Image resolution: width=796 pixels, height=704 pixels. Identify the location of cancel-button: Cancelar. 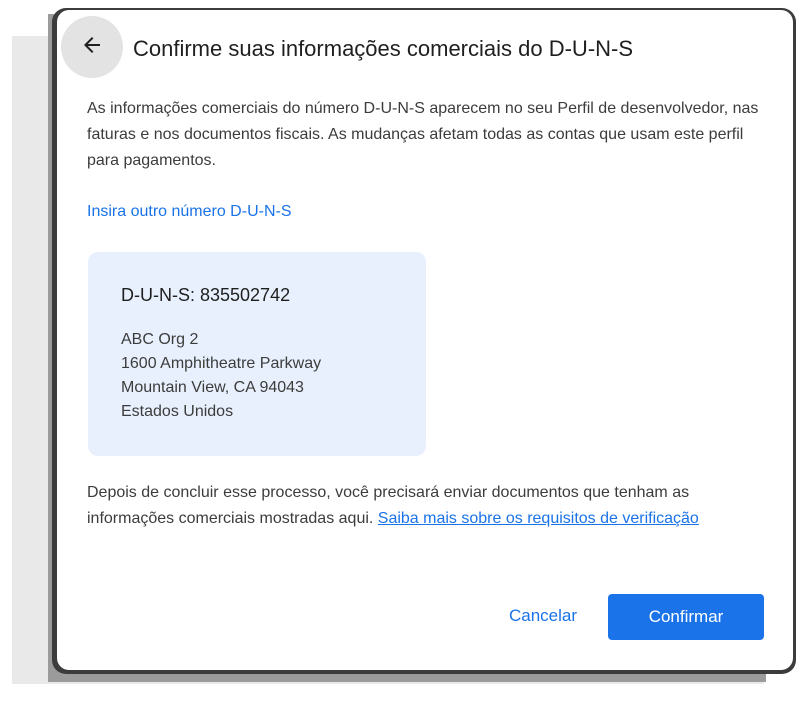
(543, 616).